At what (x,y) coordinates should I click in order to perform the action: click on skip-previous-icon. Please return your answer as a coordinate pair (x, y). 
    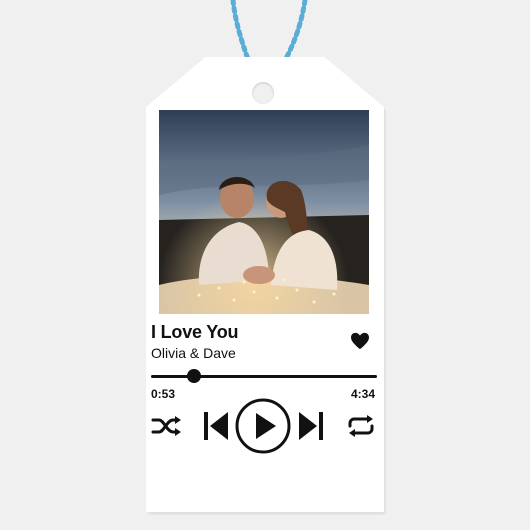
    Looking at the image, I should click on (216, 426).